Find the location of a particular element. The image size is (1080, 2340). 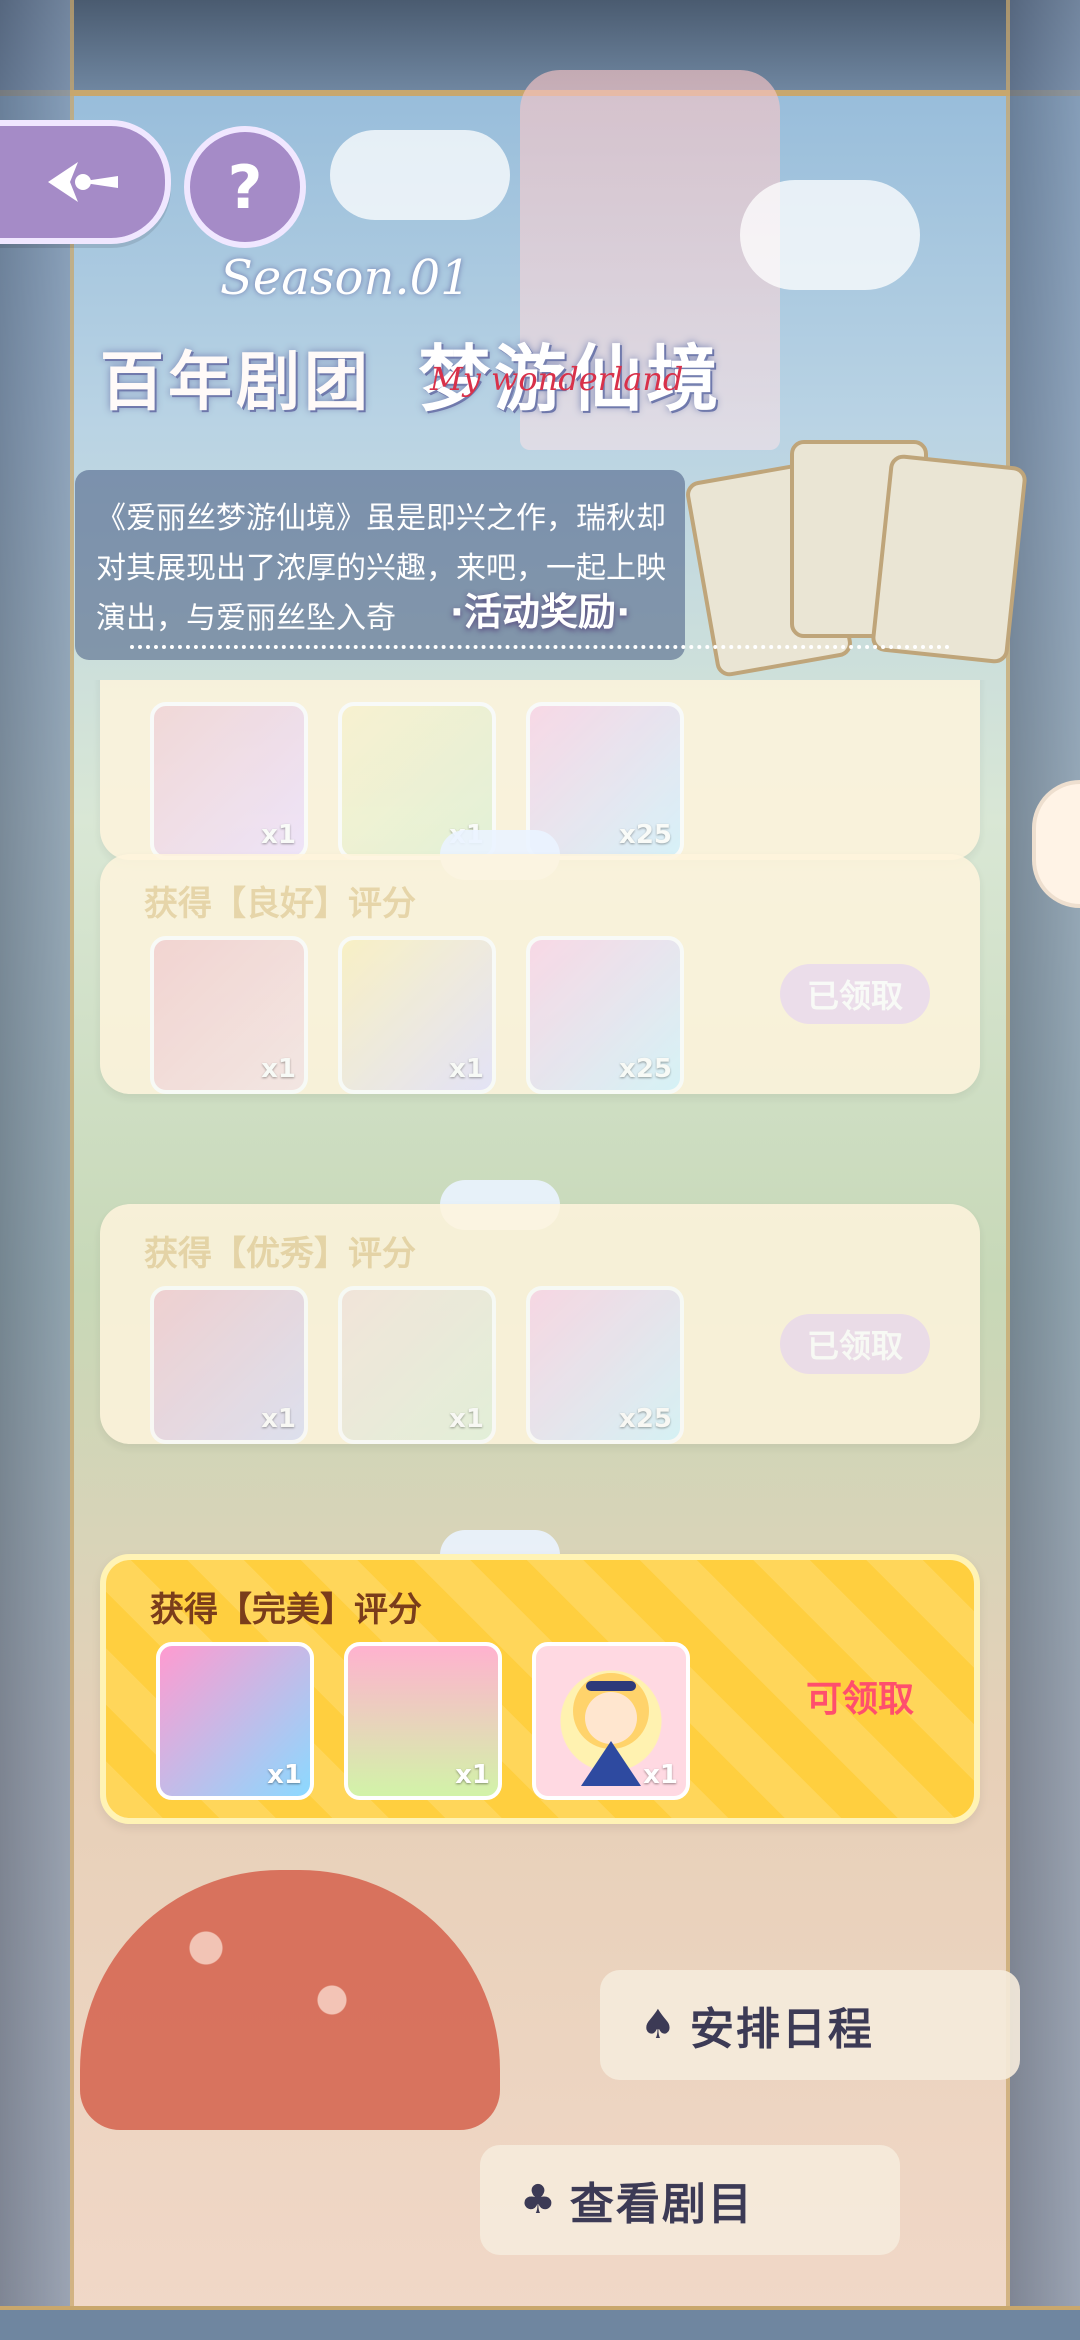

reward-card-good: 获得【良好】评分 x1 x1 x25 已领取 is located at coordinates (540, 974).